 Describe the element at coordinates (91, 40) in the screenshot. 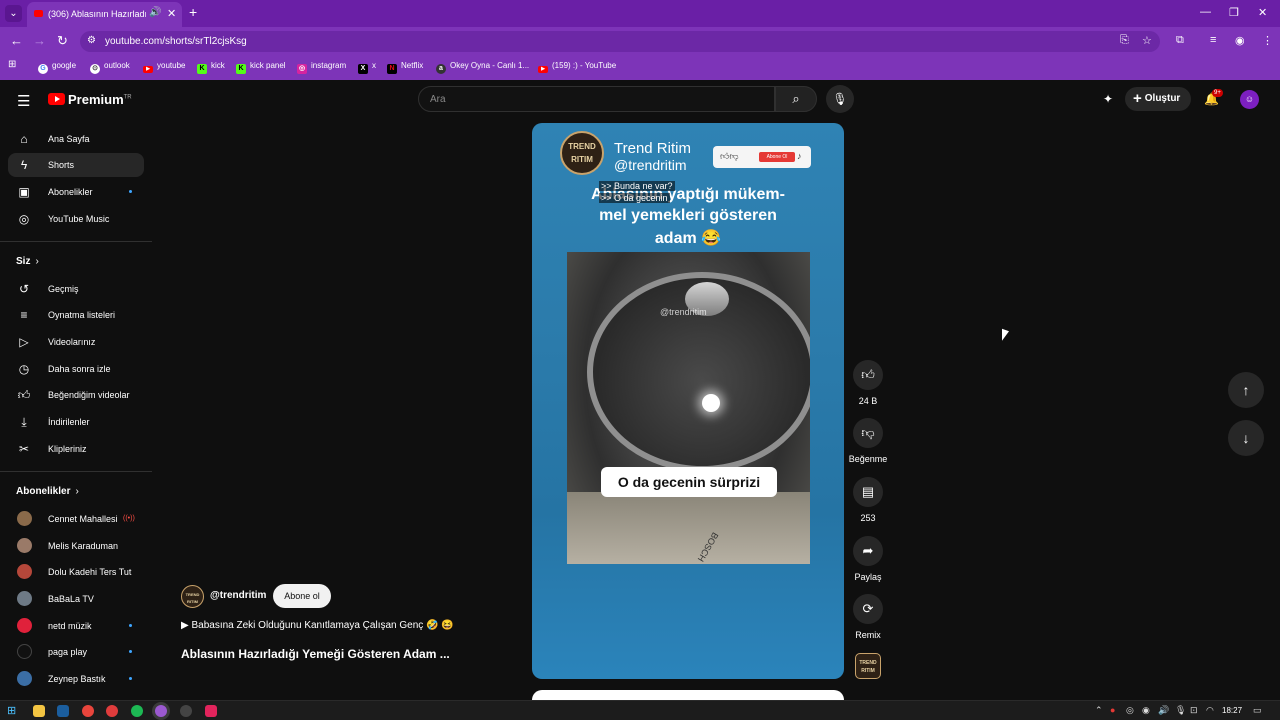

I see `site-info-icon: ⚙` at that location.